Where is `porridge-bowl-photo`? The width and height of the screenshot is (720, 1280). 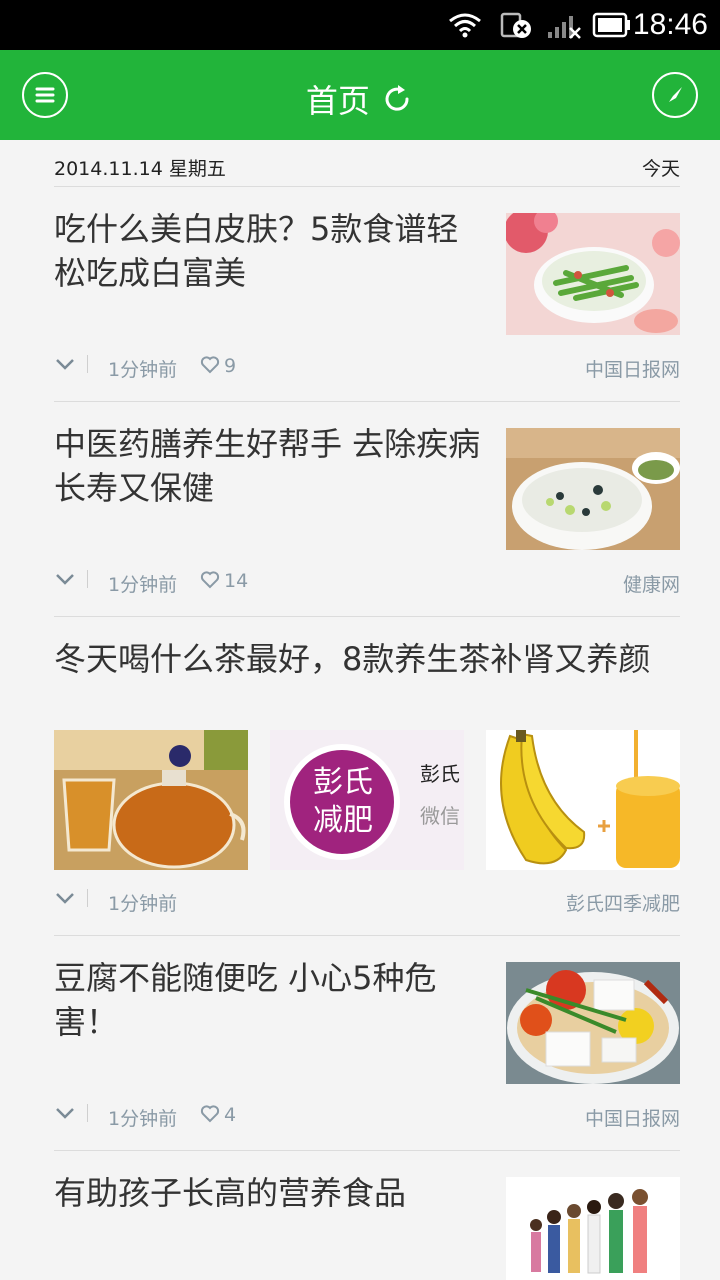 porridge-bowl-photo is located at coordinates (593, 489).